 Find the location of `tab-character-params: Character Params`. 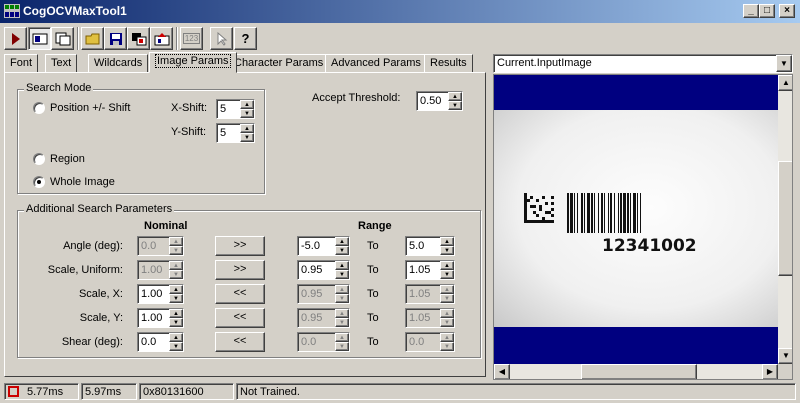

tab-character-params: Character Params is located at coordinates (279, 63).